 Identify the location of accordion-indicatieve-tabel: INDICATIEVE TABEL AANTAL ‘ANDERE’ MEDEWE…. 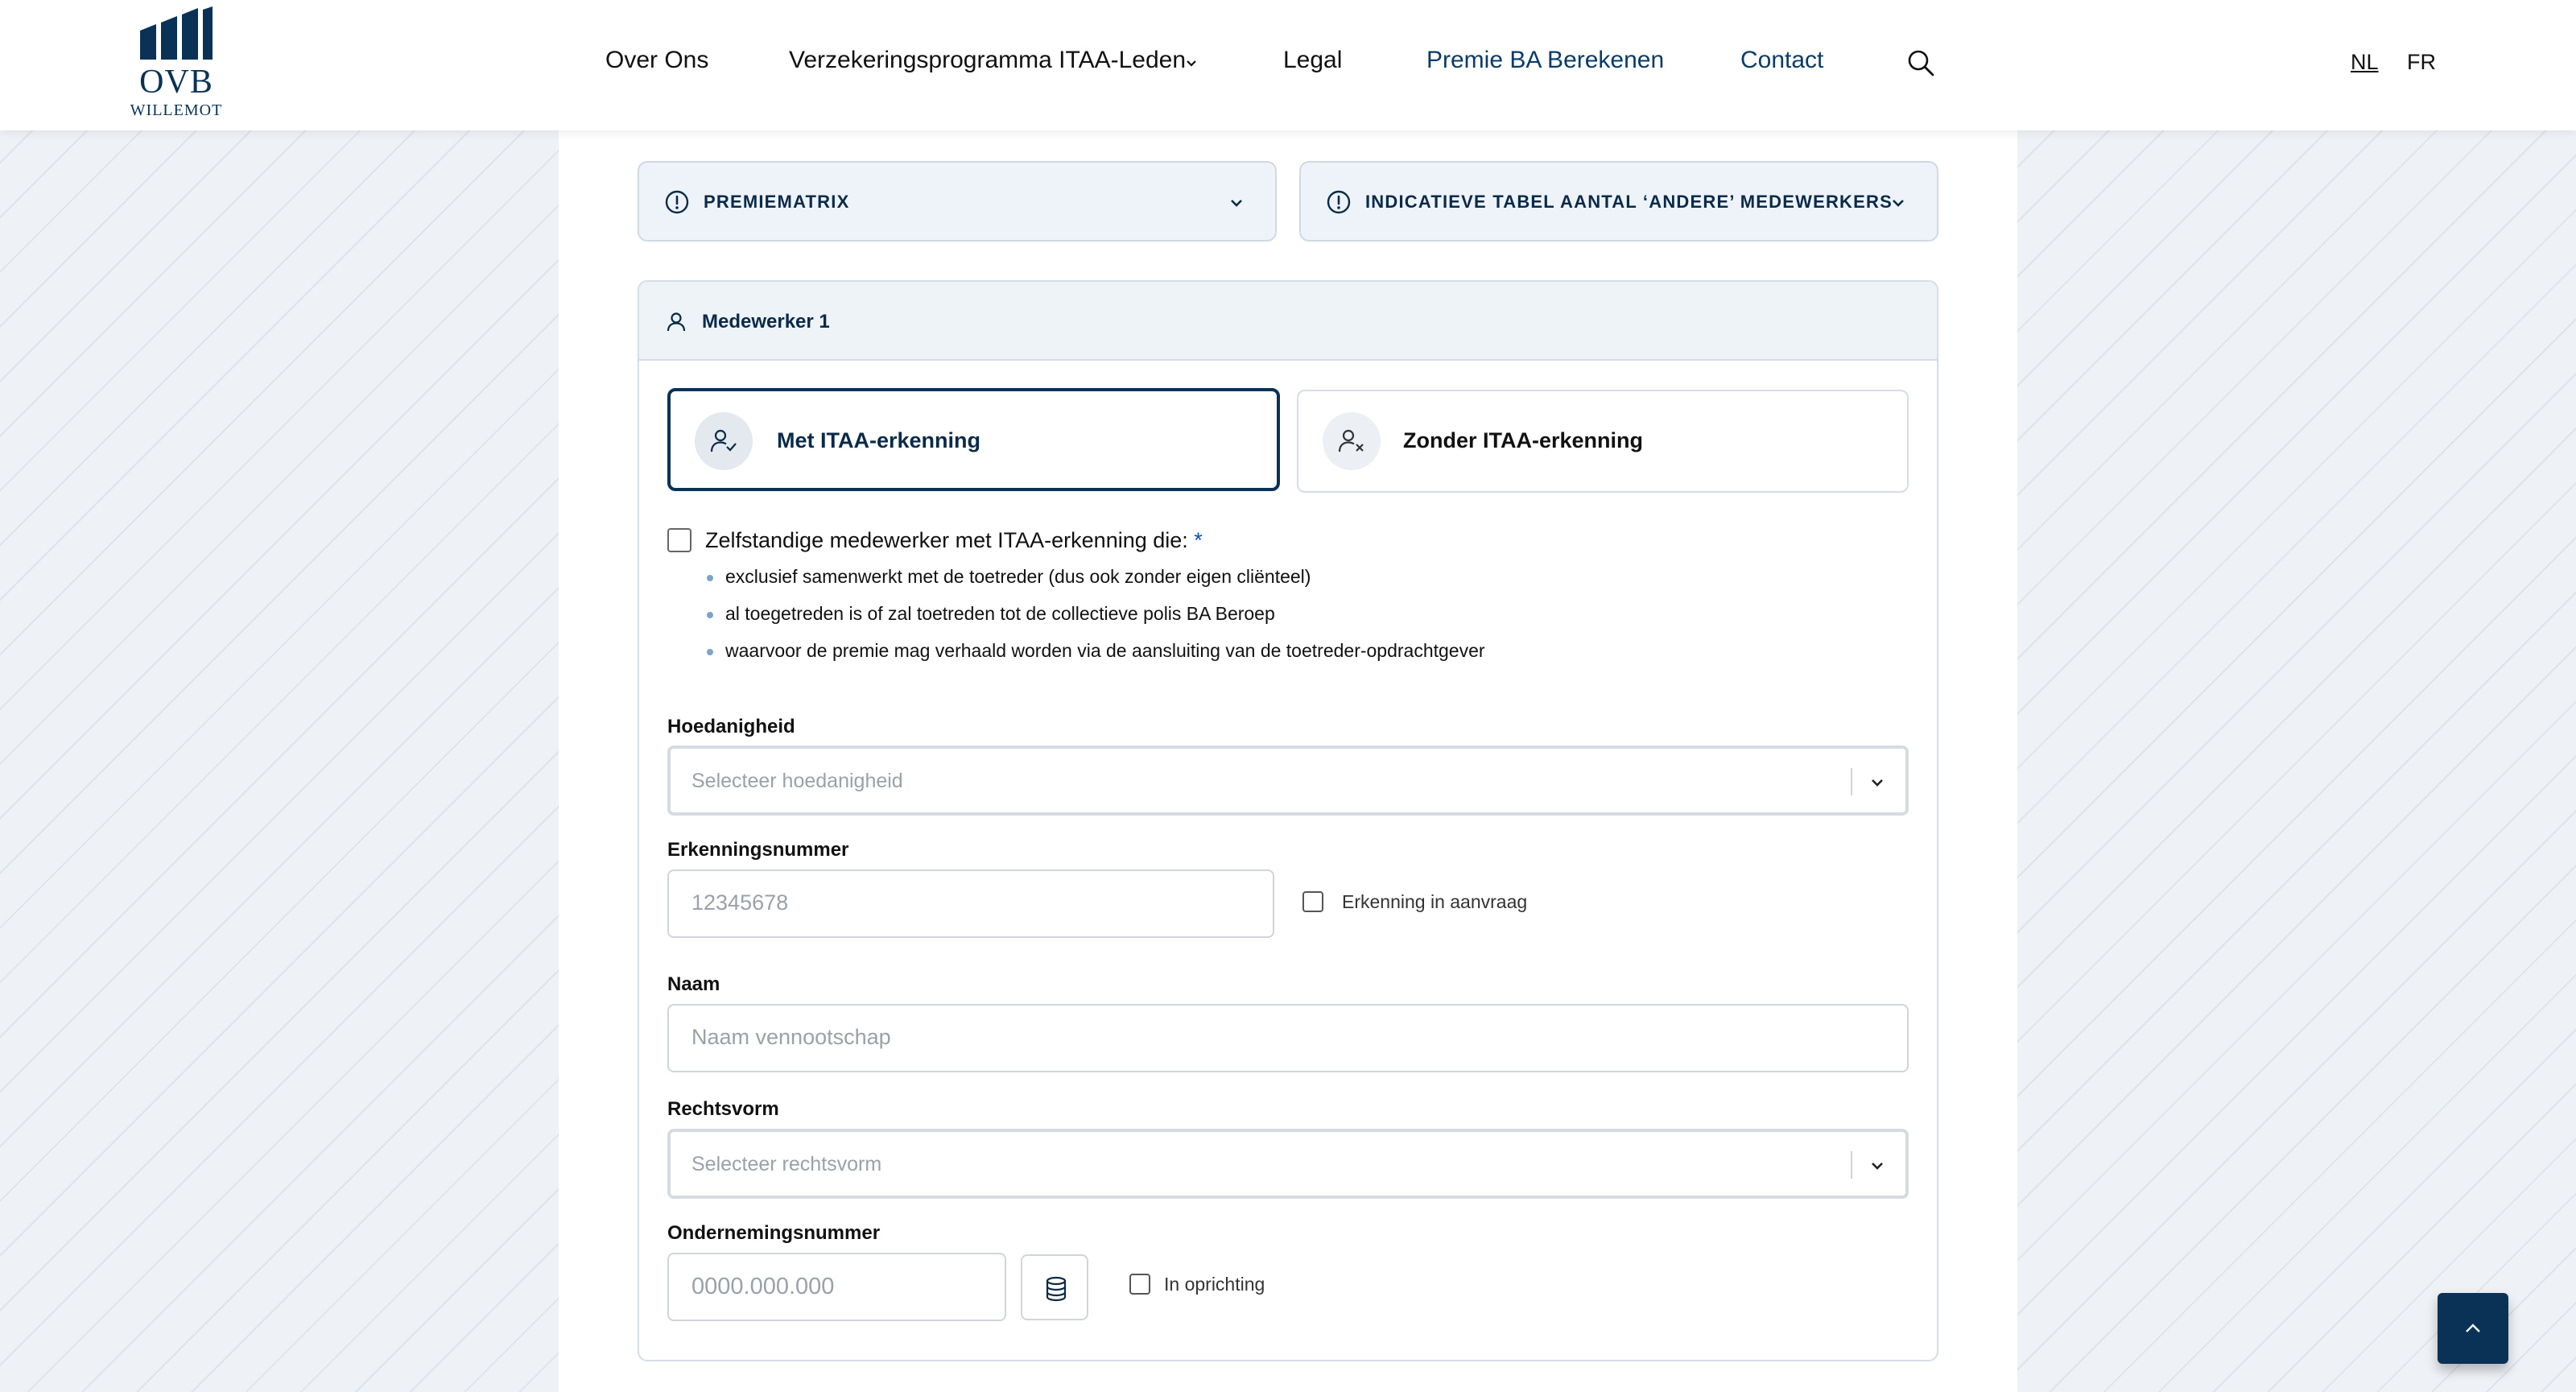
(1618, 201).